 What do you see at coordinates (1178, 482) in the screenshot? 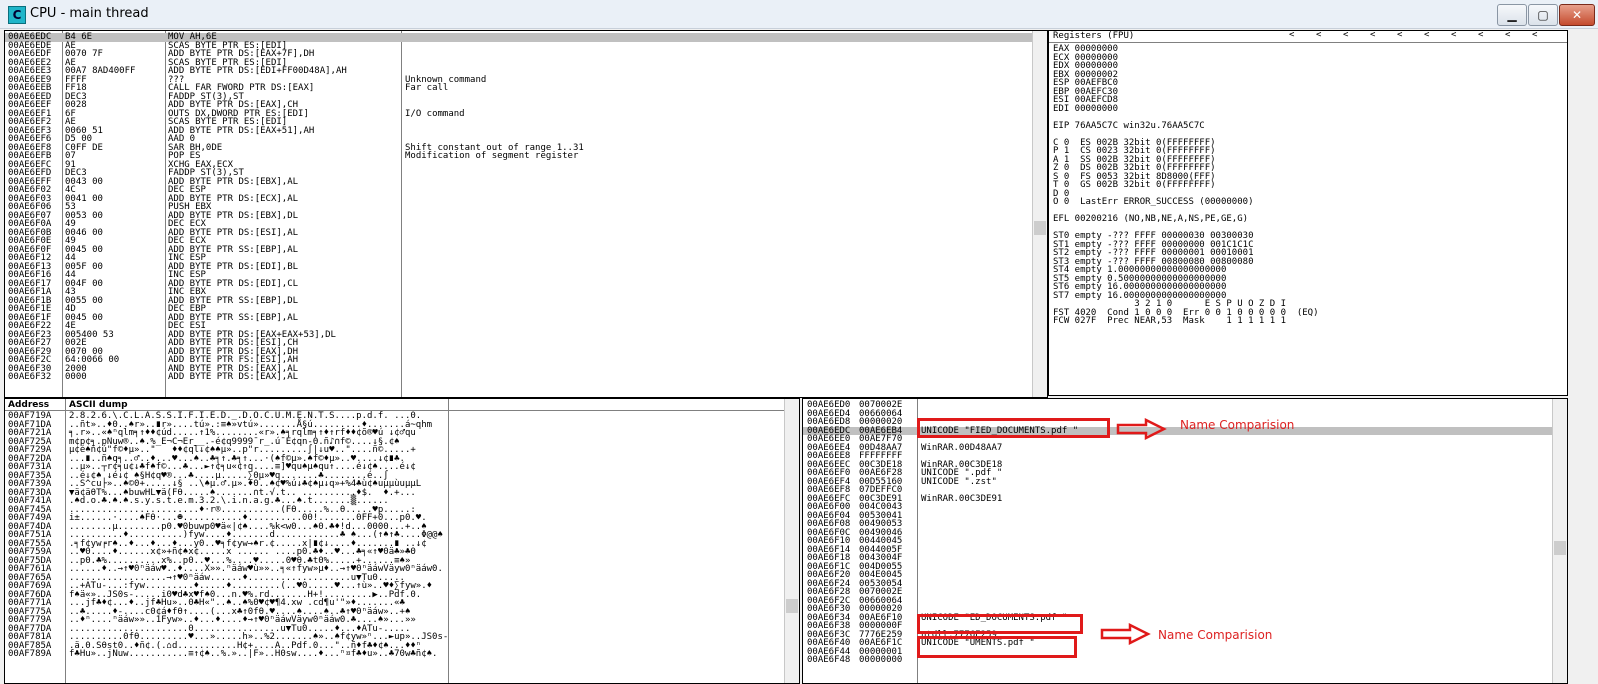
I see `stack-row: 00AE6EF4 00D55160 UNICODE ".zst"` at bounding box center [1178, 482].